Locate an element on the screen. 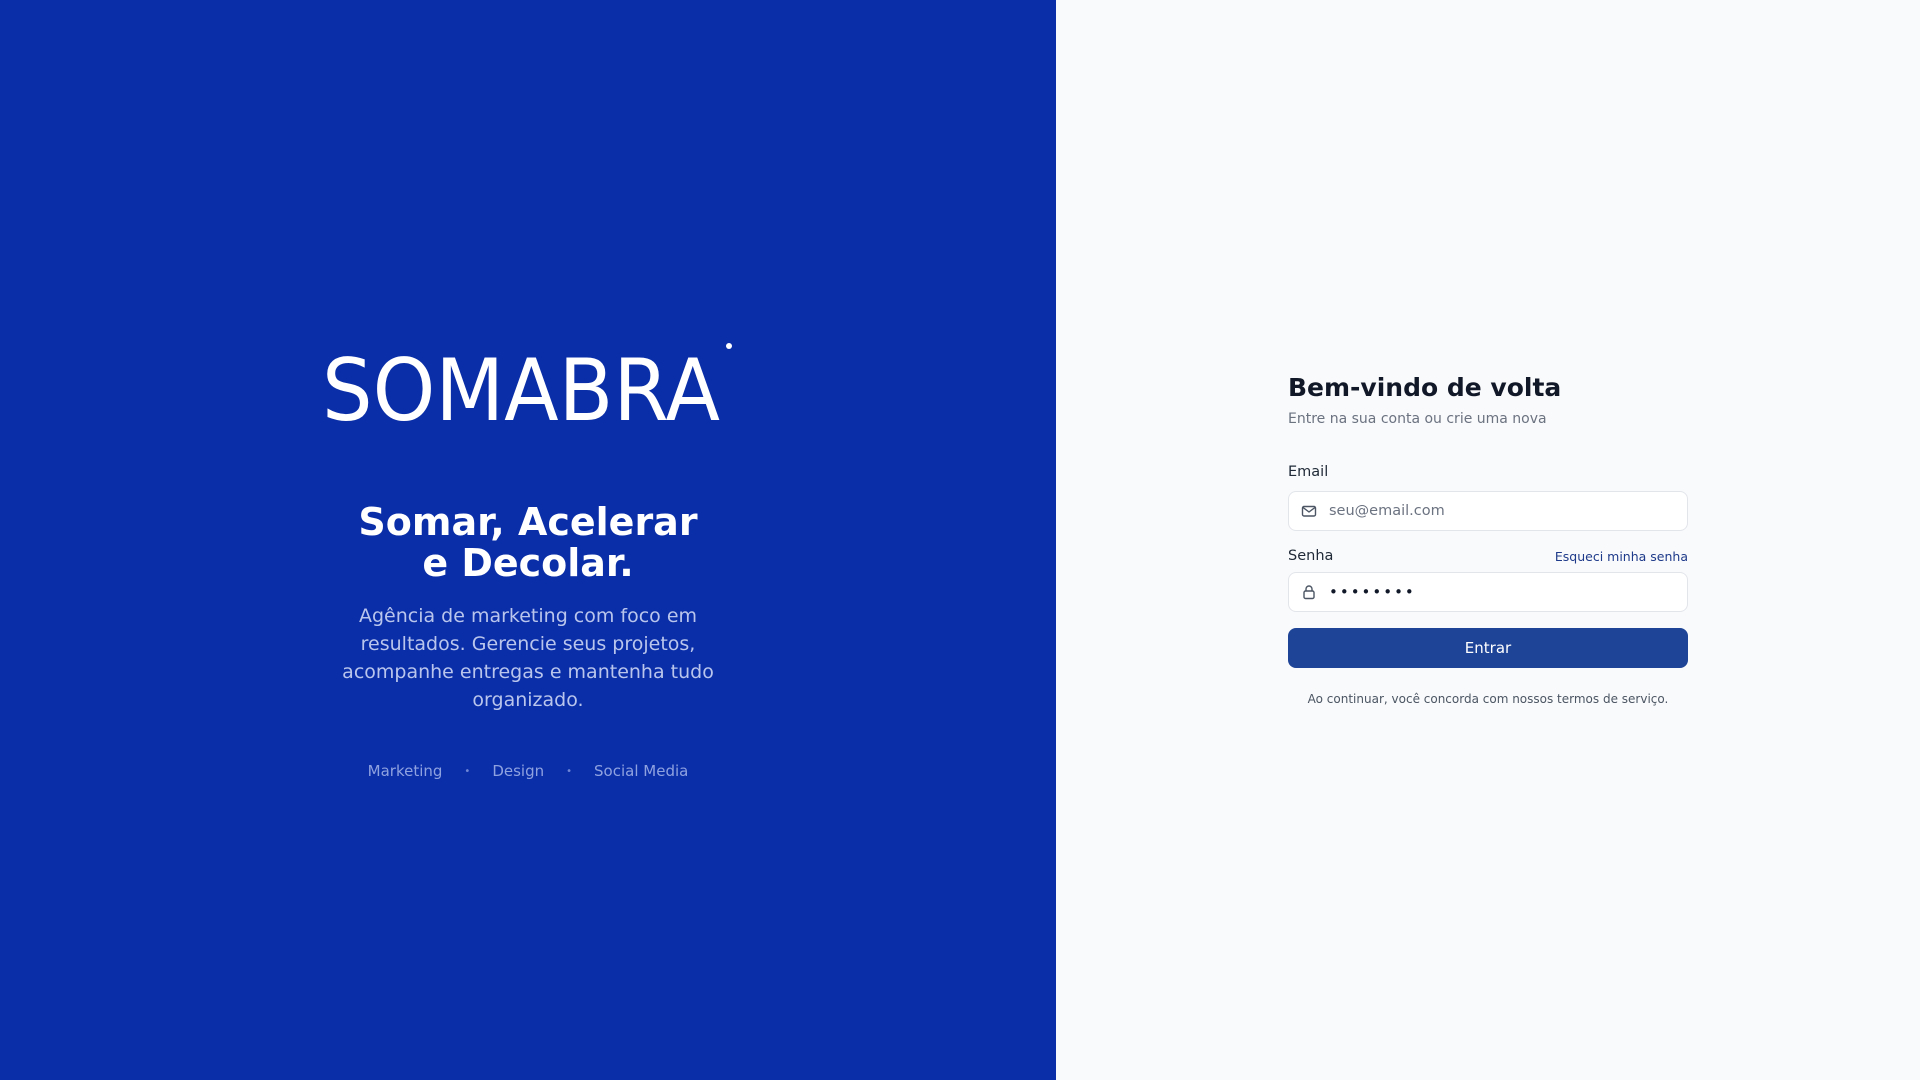  somabra-logo: SOMABRA is located at coordinates (528, 383).